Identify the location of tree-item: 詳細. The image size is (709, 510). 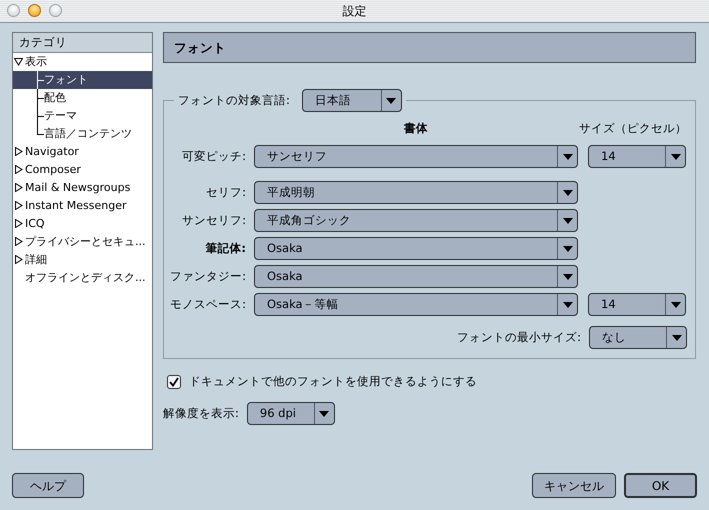
(82, 260).